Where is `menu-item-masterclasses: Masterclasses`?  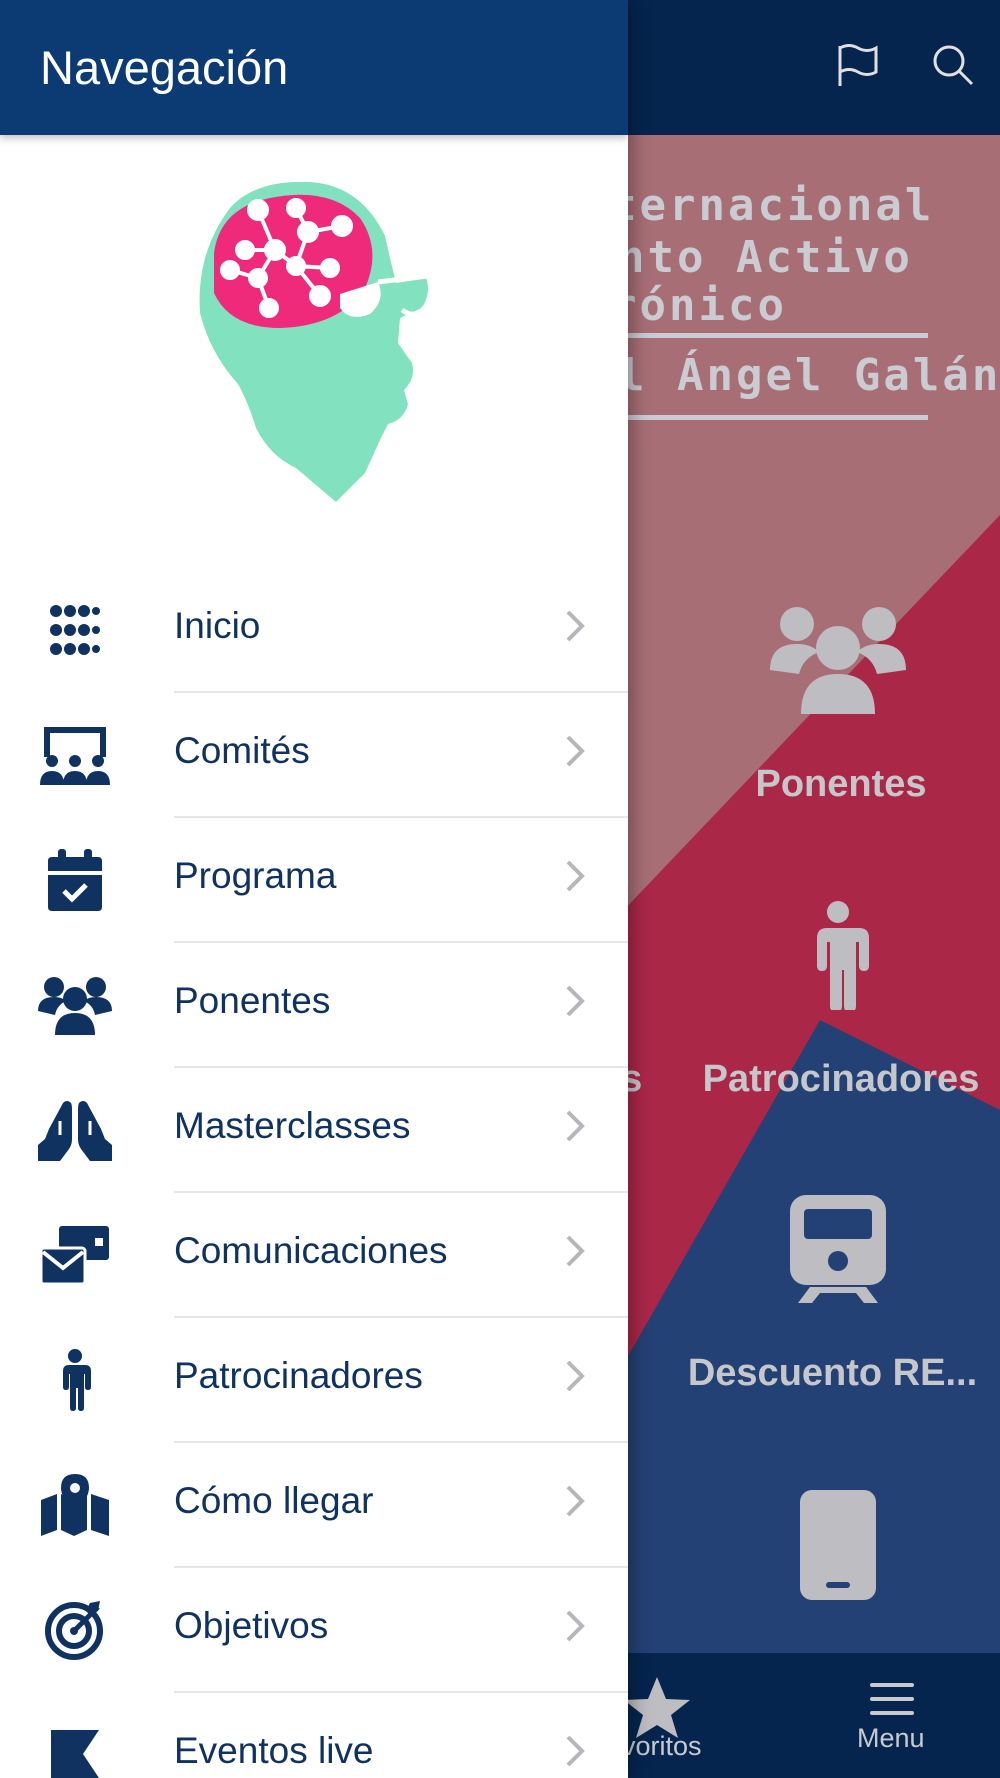
menu-item-masterclasses: Masterclasses is located at coordinates (314, 1130).